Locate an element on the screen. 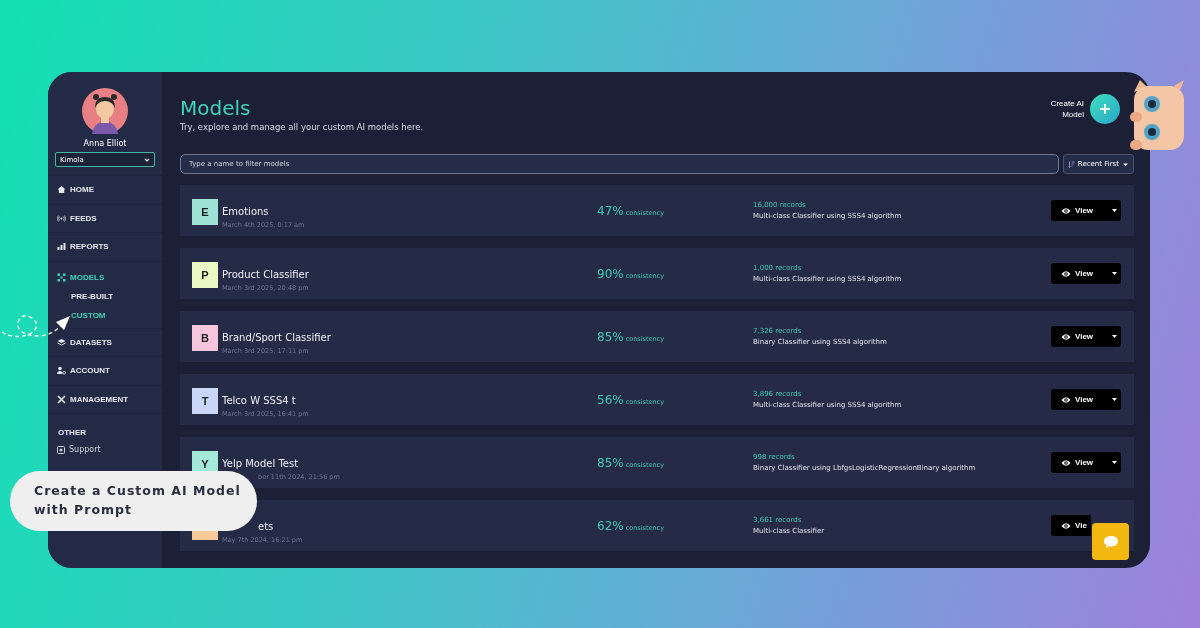  section-heading: OTHER is located at coordinates (72, 433).